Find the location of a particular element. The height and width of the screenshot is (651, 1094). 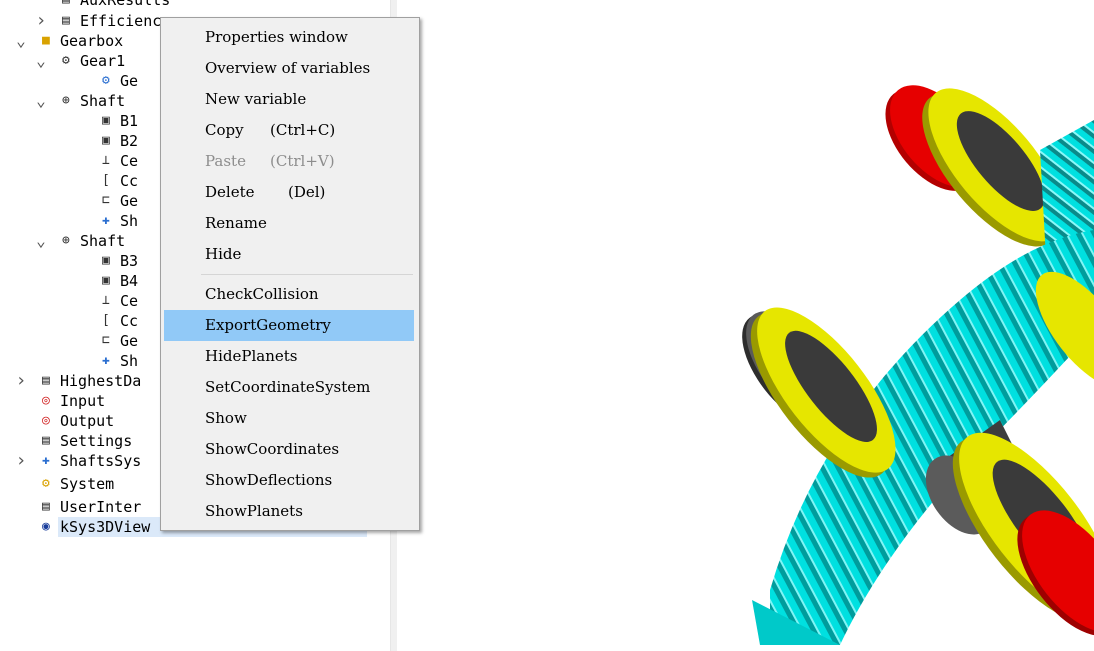

tree-item-label: B2 is located at coordinates (129, 141).